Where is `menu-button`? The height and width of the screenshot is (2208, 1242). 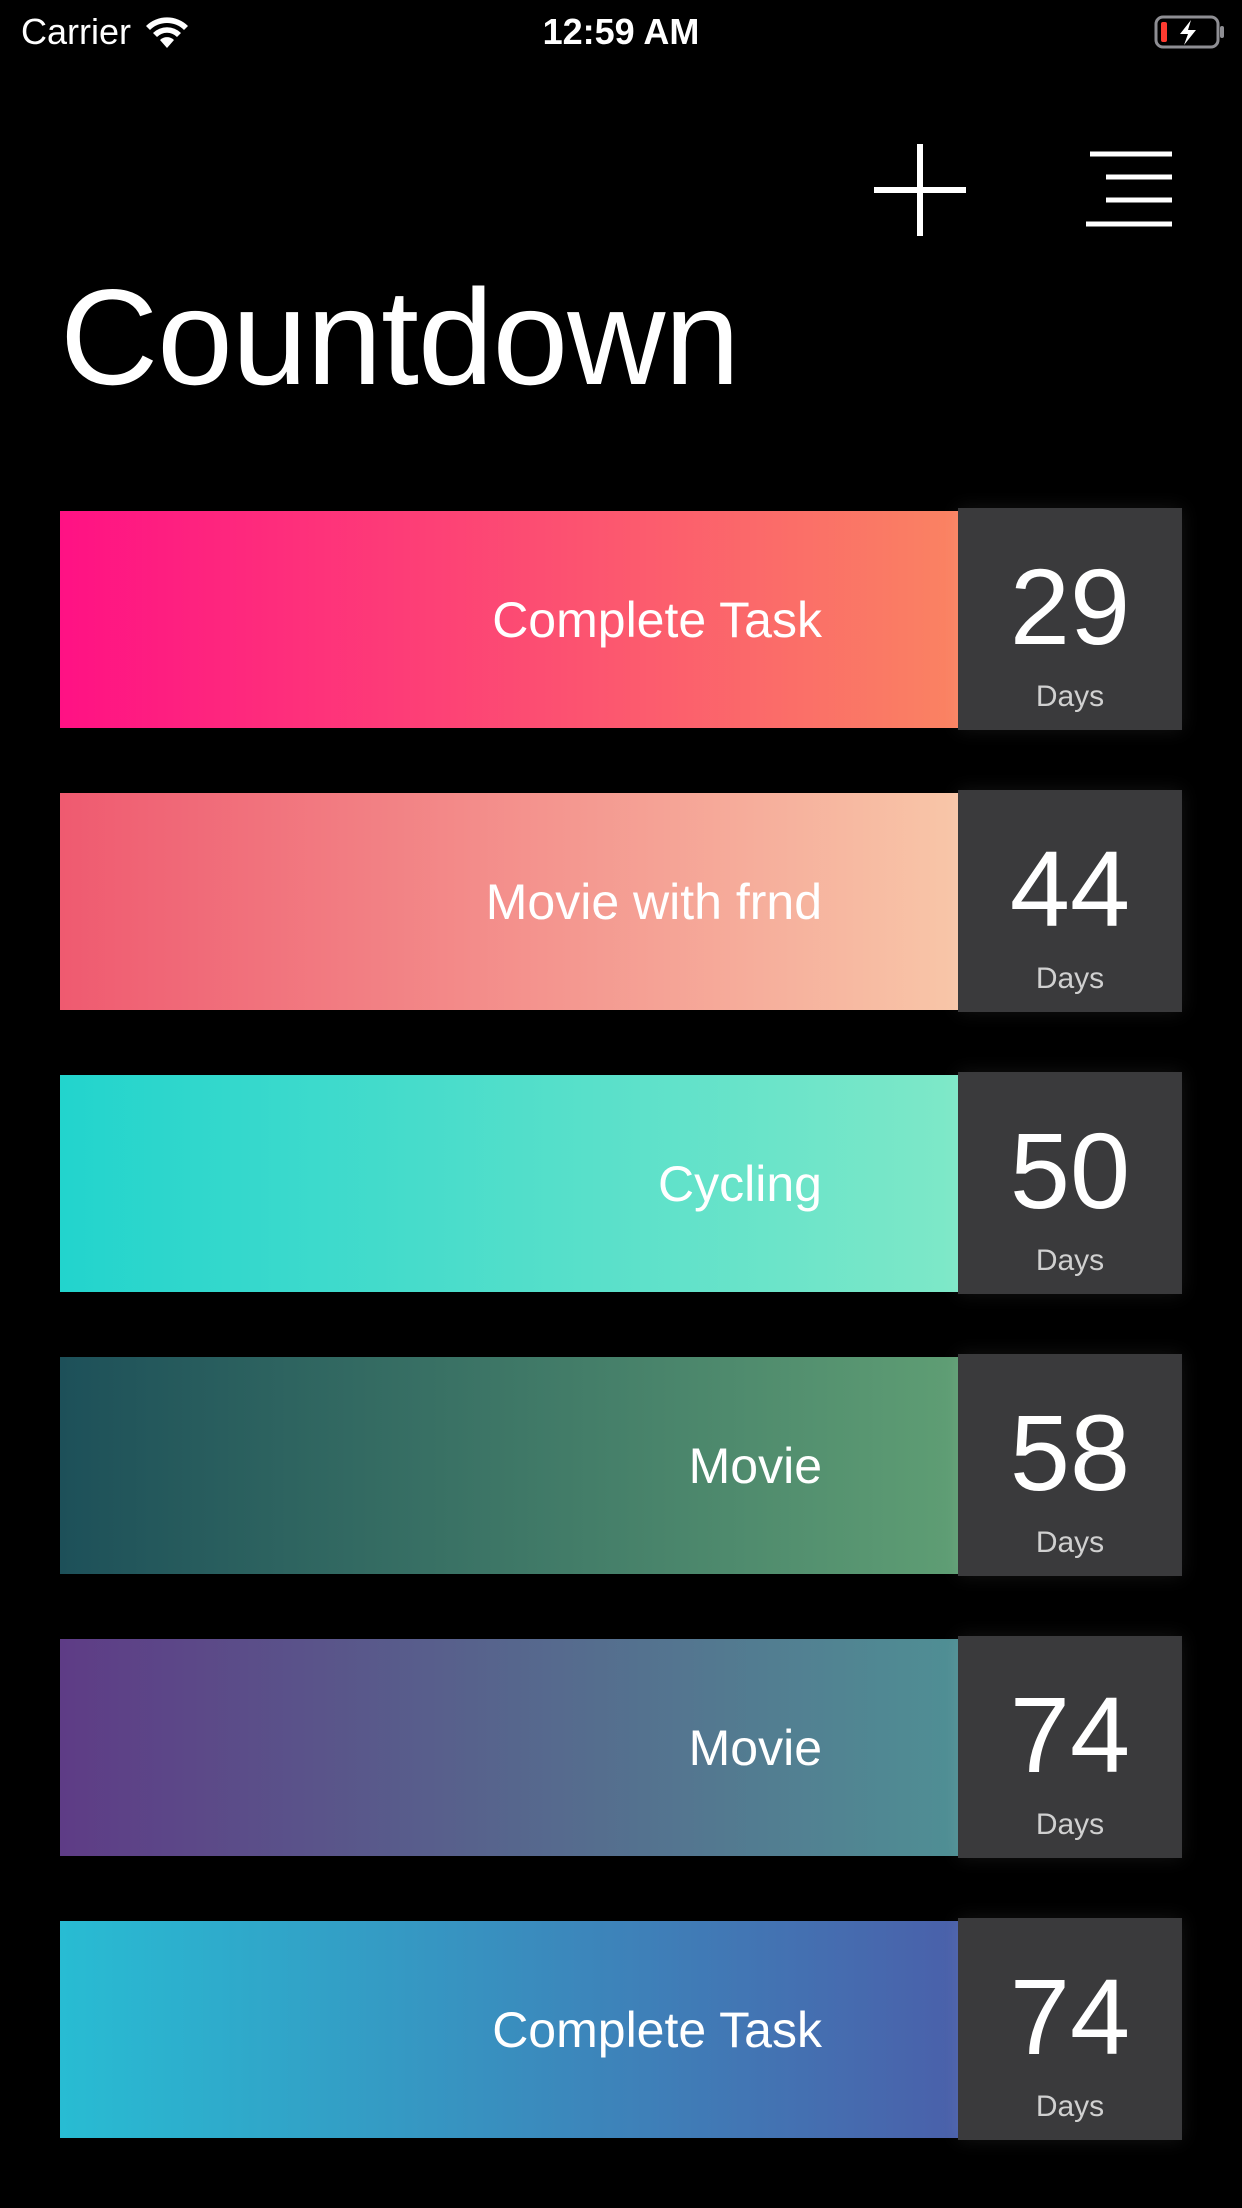 menu-button is located at coordinates (1129, 190).